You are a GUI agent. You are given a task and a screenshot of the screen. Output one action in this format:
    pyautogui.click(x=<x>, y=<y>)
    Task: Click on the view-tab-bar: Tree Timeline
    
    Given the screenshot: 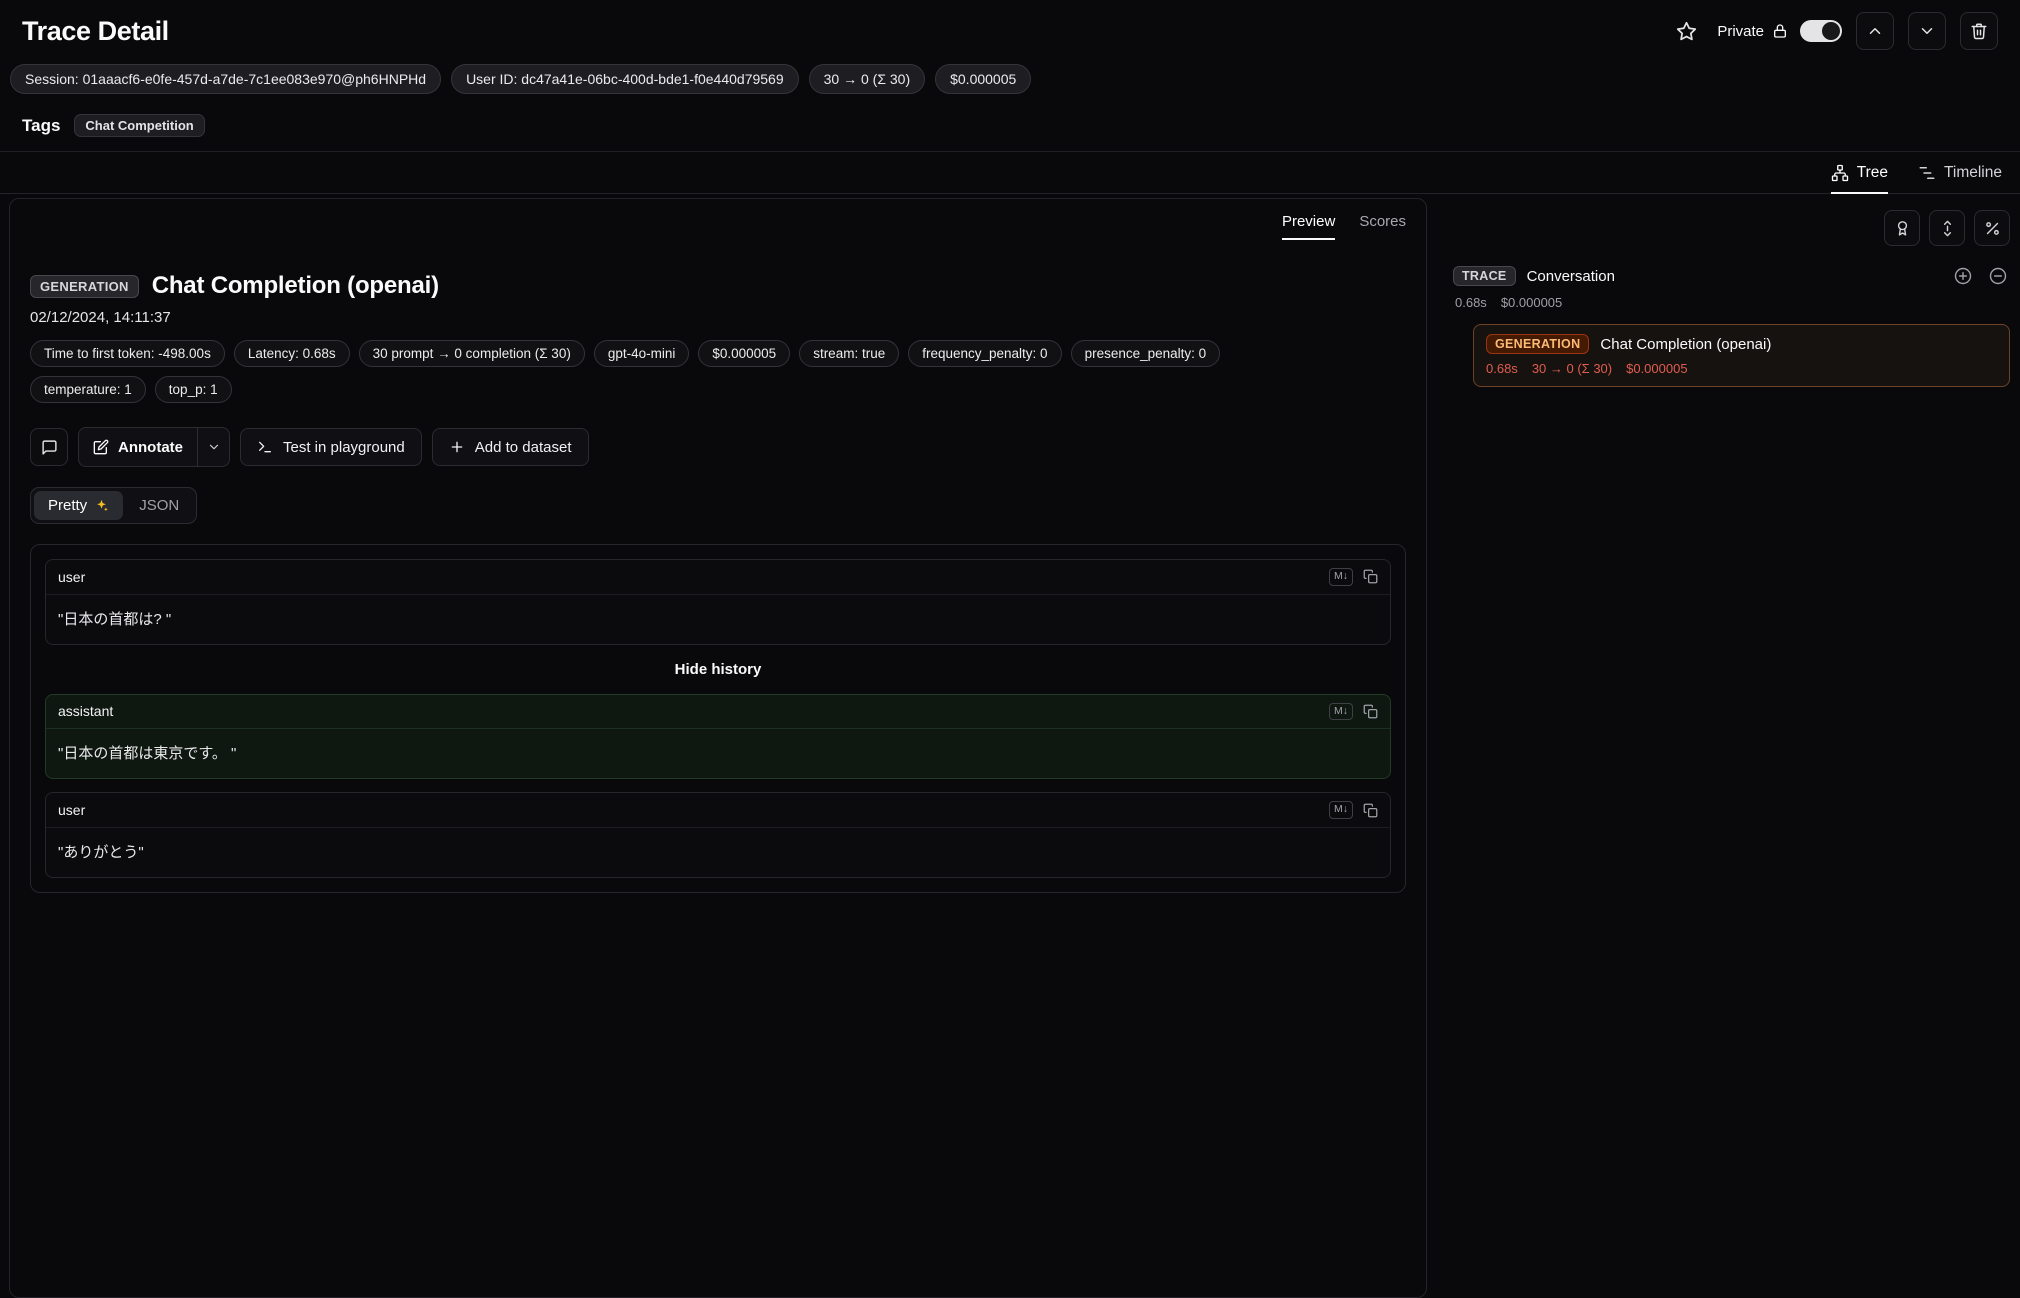 What is the action you would take?
    pyautogui.click(x=1010, y=173)
    